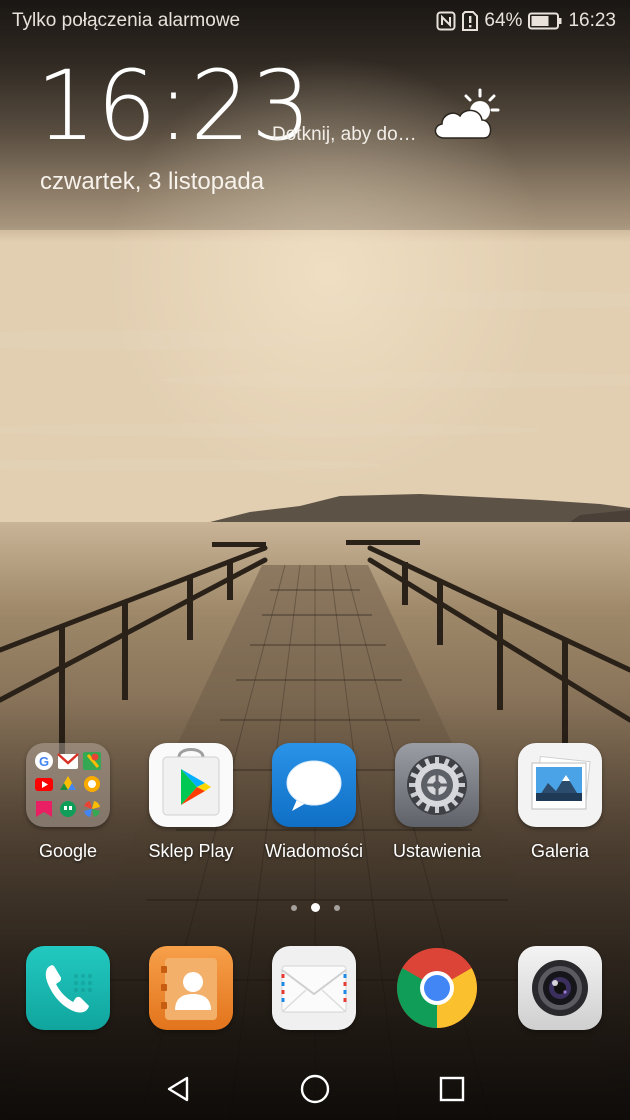  I want to click on app-gallery: Galeria, so click(560, 802).